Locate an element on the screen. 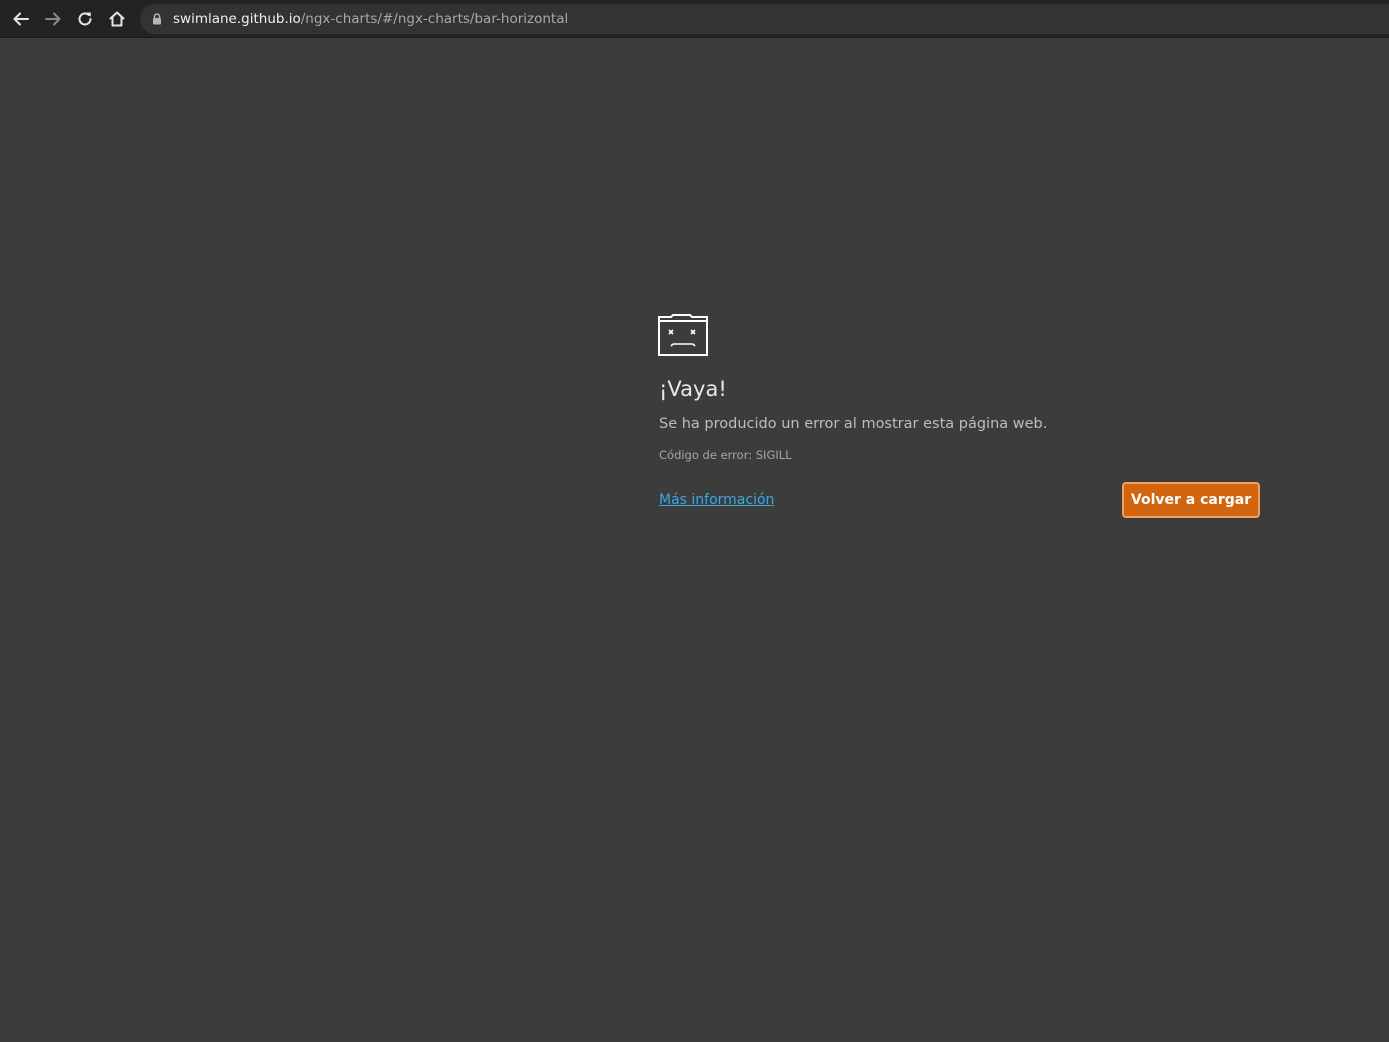 The image size is (1389, 1042). forward-arrow-icon is located at coordinates (53, 19).